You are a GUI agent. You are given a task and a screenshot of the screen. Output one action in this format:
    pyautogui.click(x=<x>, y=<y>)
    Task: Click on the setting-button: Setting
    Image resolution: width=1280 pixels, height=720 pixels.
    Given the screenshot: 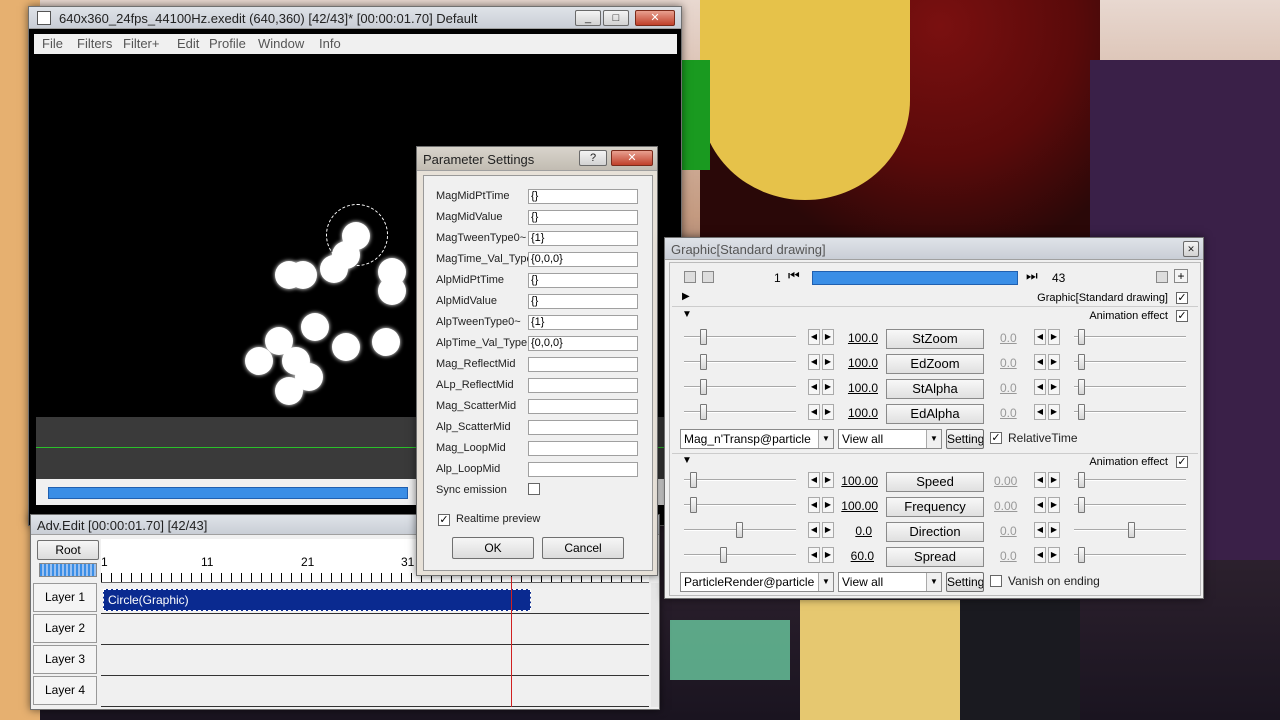 What is the action you would take?
    pyautogui.click(x=965, y=582)
    